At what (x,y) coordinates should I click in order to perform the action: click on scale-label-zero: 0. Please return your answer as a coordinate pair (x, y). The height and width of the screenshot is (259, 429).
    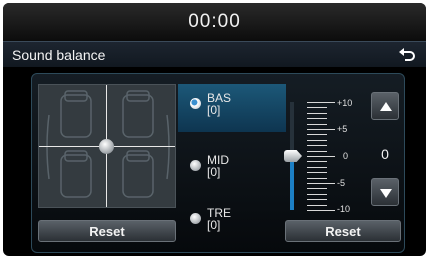
    Looking at the image, I should click on (346, 156).